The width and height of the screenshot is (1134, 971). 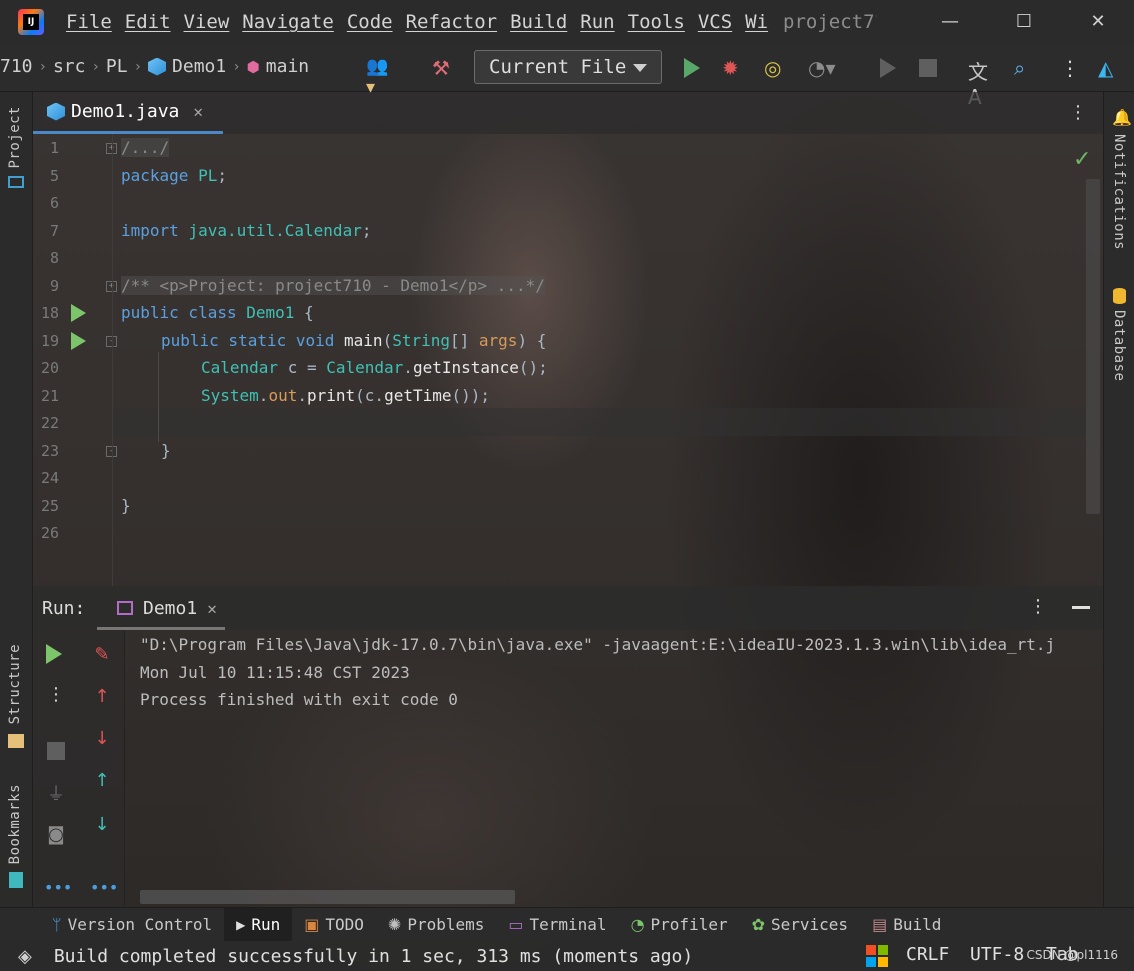 I want to click on maximize-button: ☐, so click(x=1024, y=22).